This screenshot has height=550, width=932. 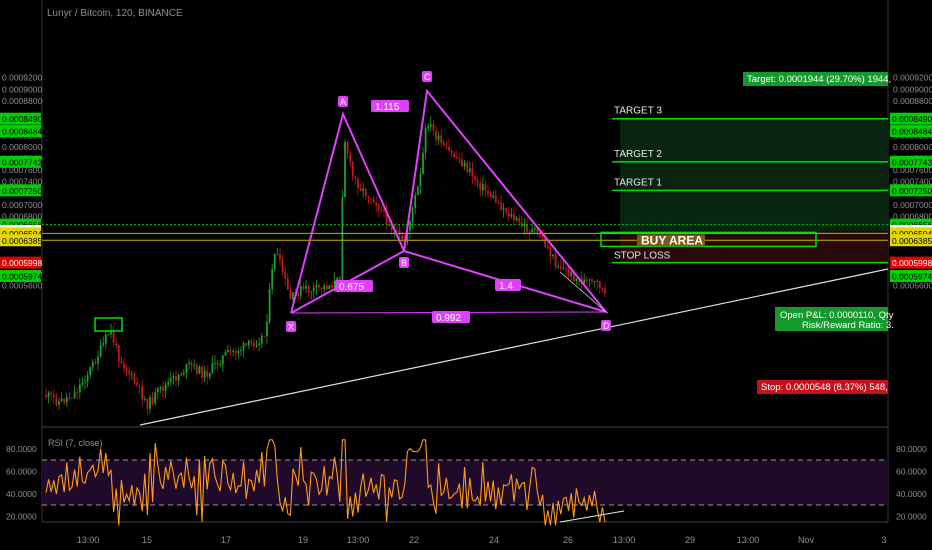 I want to click on target-label: TARGET 3, so click(x=638, y=111).